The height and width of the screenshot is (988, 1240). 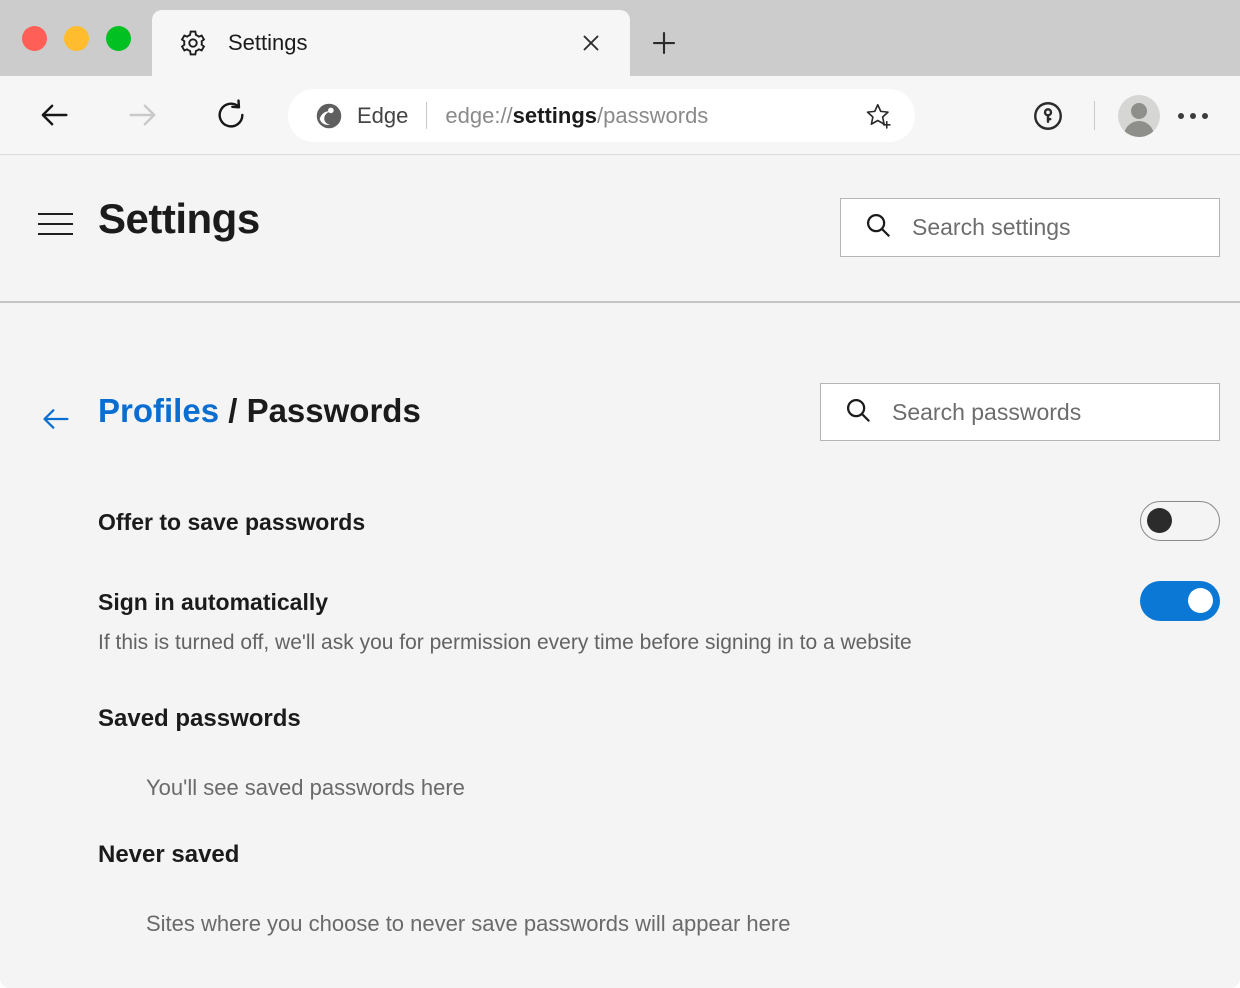 What do you see at coordinates (34, 38) in the screenshot?
I see `close-window-button` at bounding box center [34, 38].